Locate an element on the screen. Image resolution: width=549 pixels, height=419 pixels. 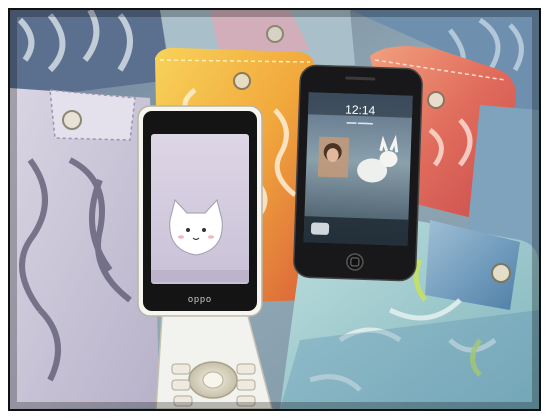
phone-brand: oppo is located at coordinates (200, 299).